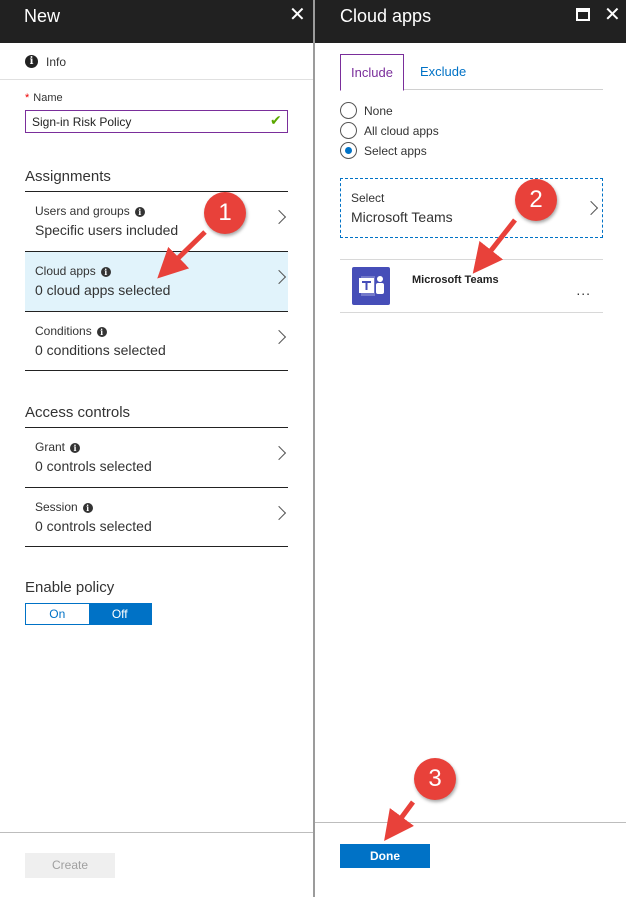  I want to click on radio-label: All cloud apps, so click(401, 131).